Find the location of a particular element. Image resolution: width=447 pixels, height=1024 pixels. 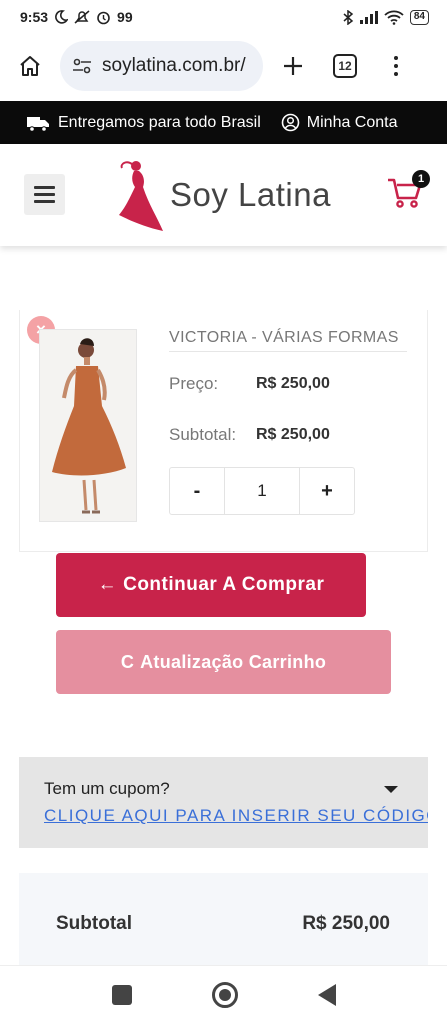

continue-shopping-button: ← Continuar A Comprar is located at coordinates (211, 585).